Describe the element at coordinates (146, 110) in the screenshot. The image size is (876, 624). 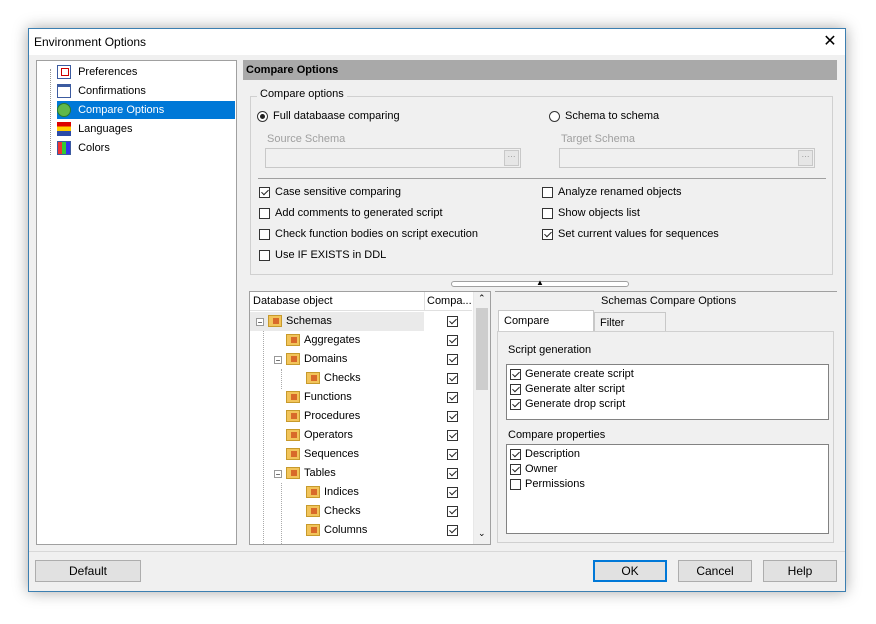
I see `nav-item-compare-options: Compare Options` at that location.